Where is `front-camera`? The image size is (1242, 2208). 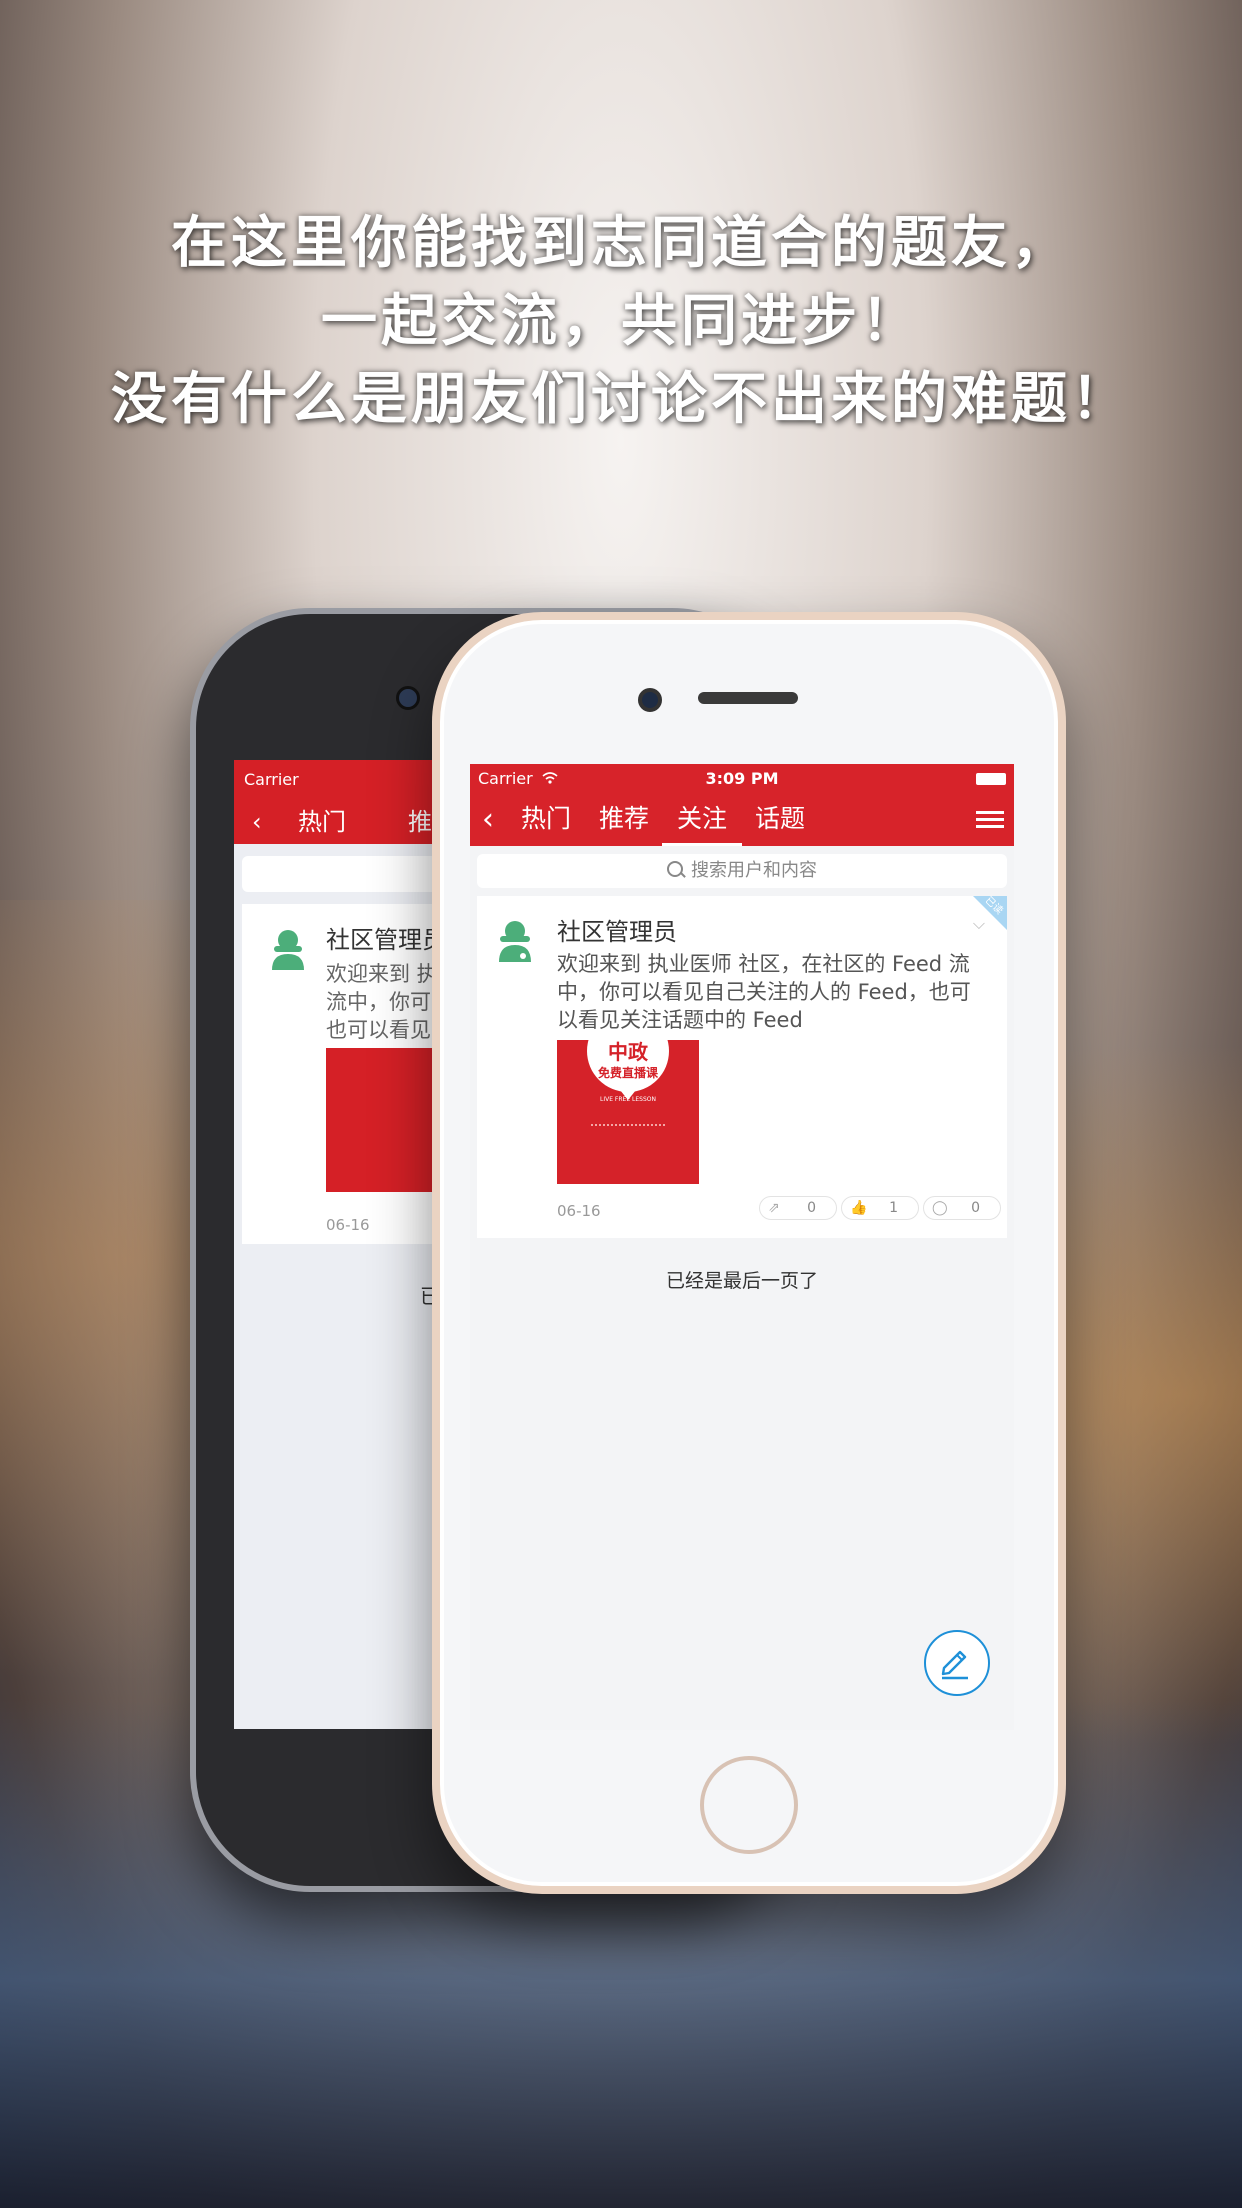
front-camera is located at coordinates (650, 700).